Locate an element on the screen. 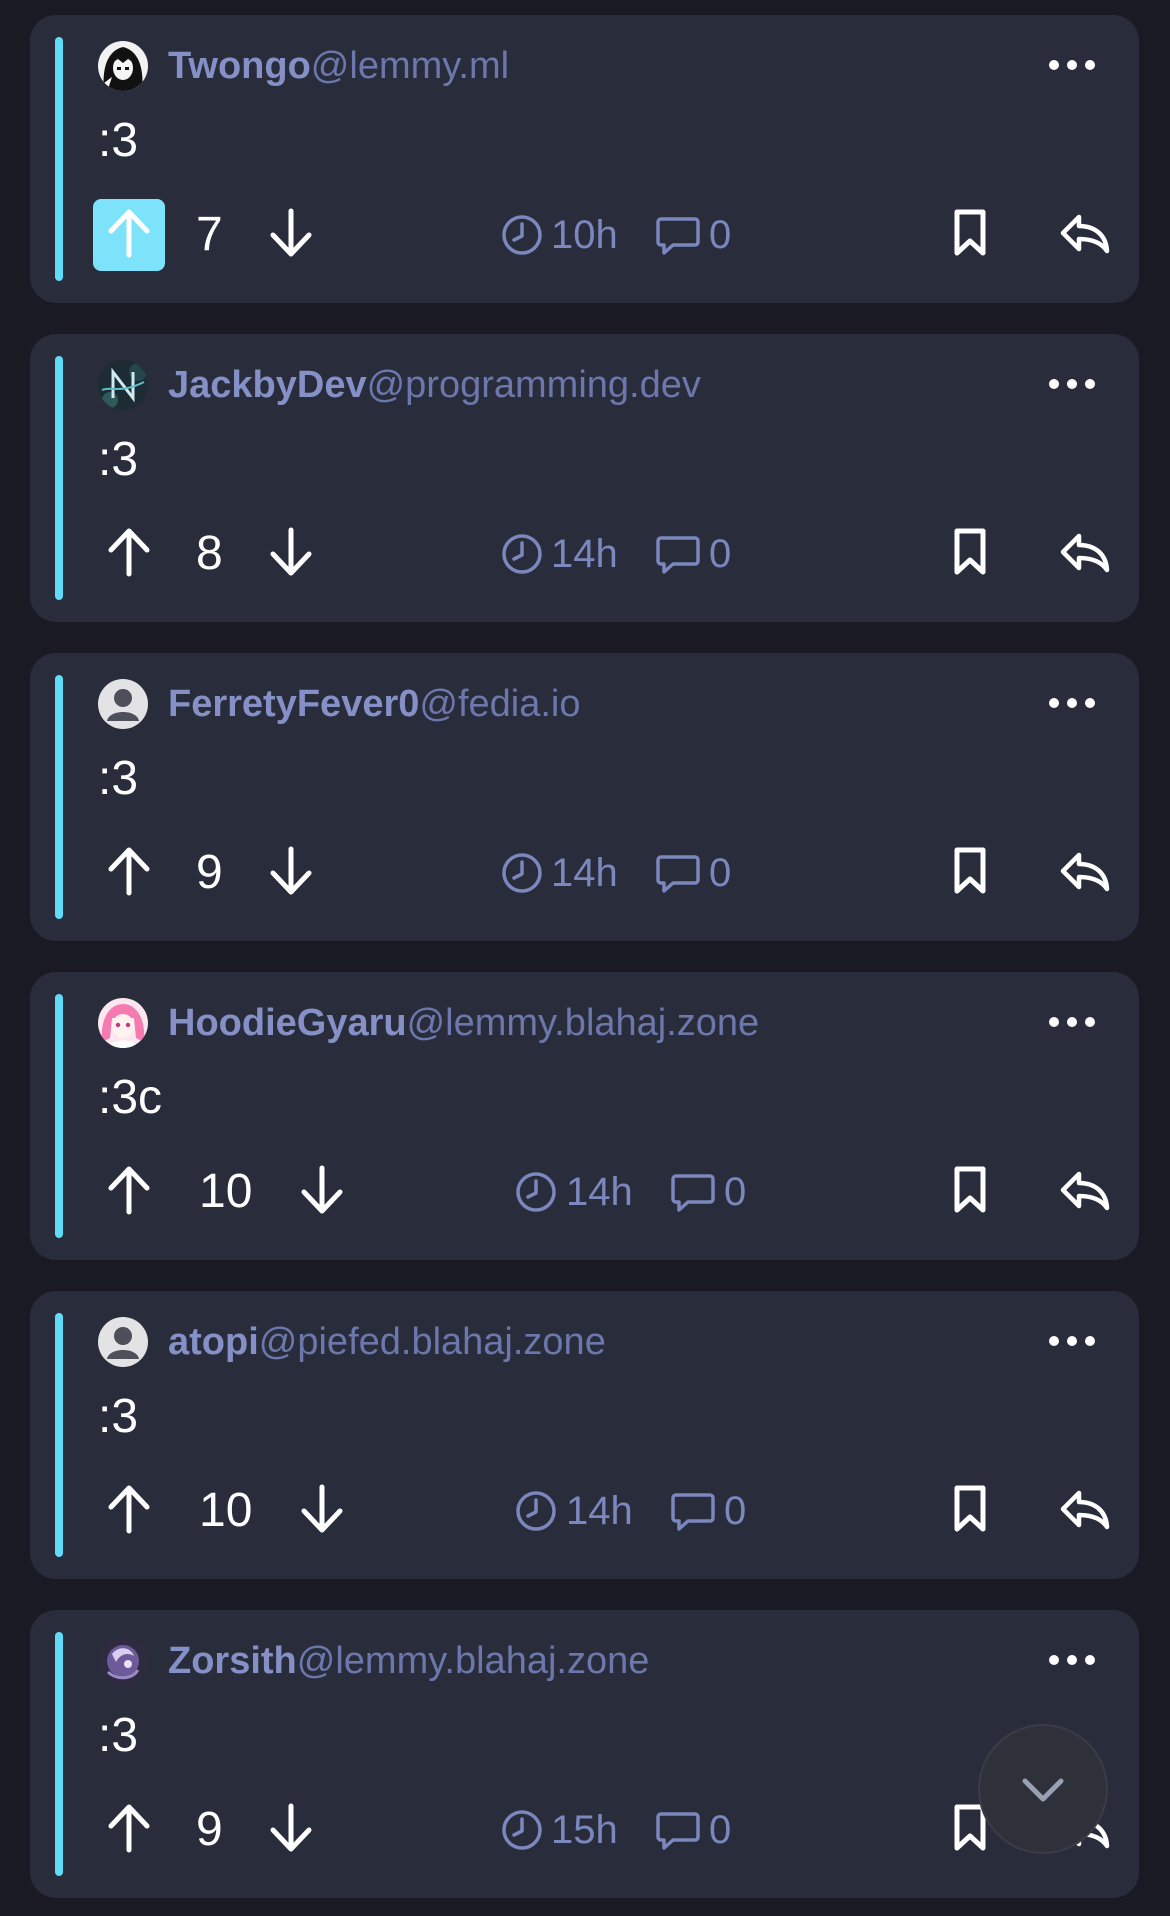 The height and width of the screenshot is (1916, 1170). author-line: Zorsith@lemmy.blahaj.zone is located at coordinates (408, 1661).